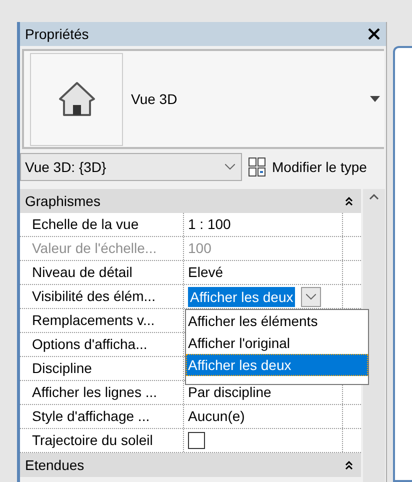 This screenshot has height=482, width=412. Describe the element at coordinates (206, 272) in the screenshot. I see `property-value: Elevé` at that location.